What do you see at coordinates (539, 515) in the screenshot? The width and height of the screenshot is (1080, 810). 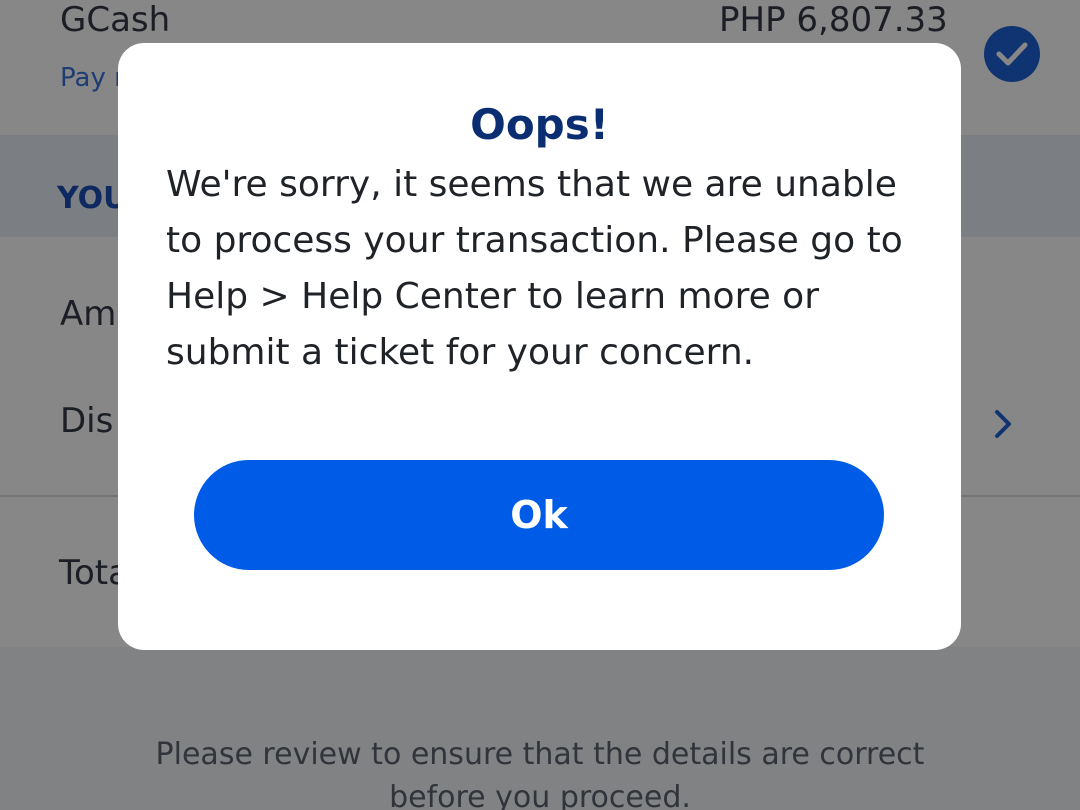 I see `ok-button: Ok` at bounding box center [539, 515].